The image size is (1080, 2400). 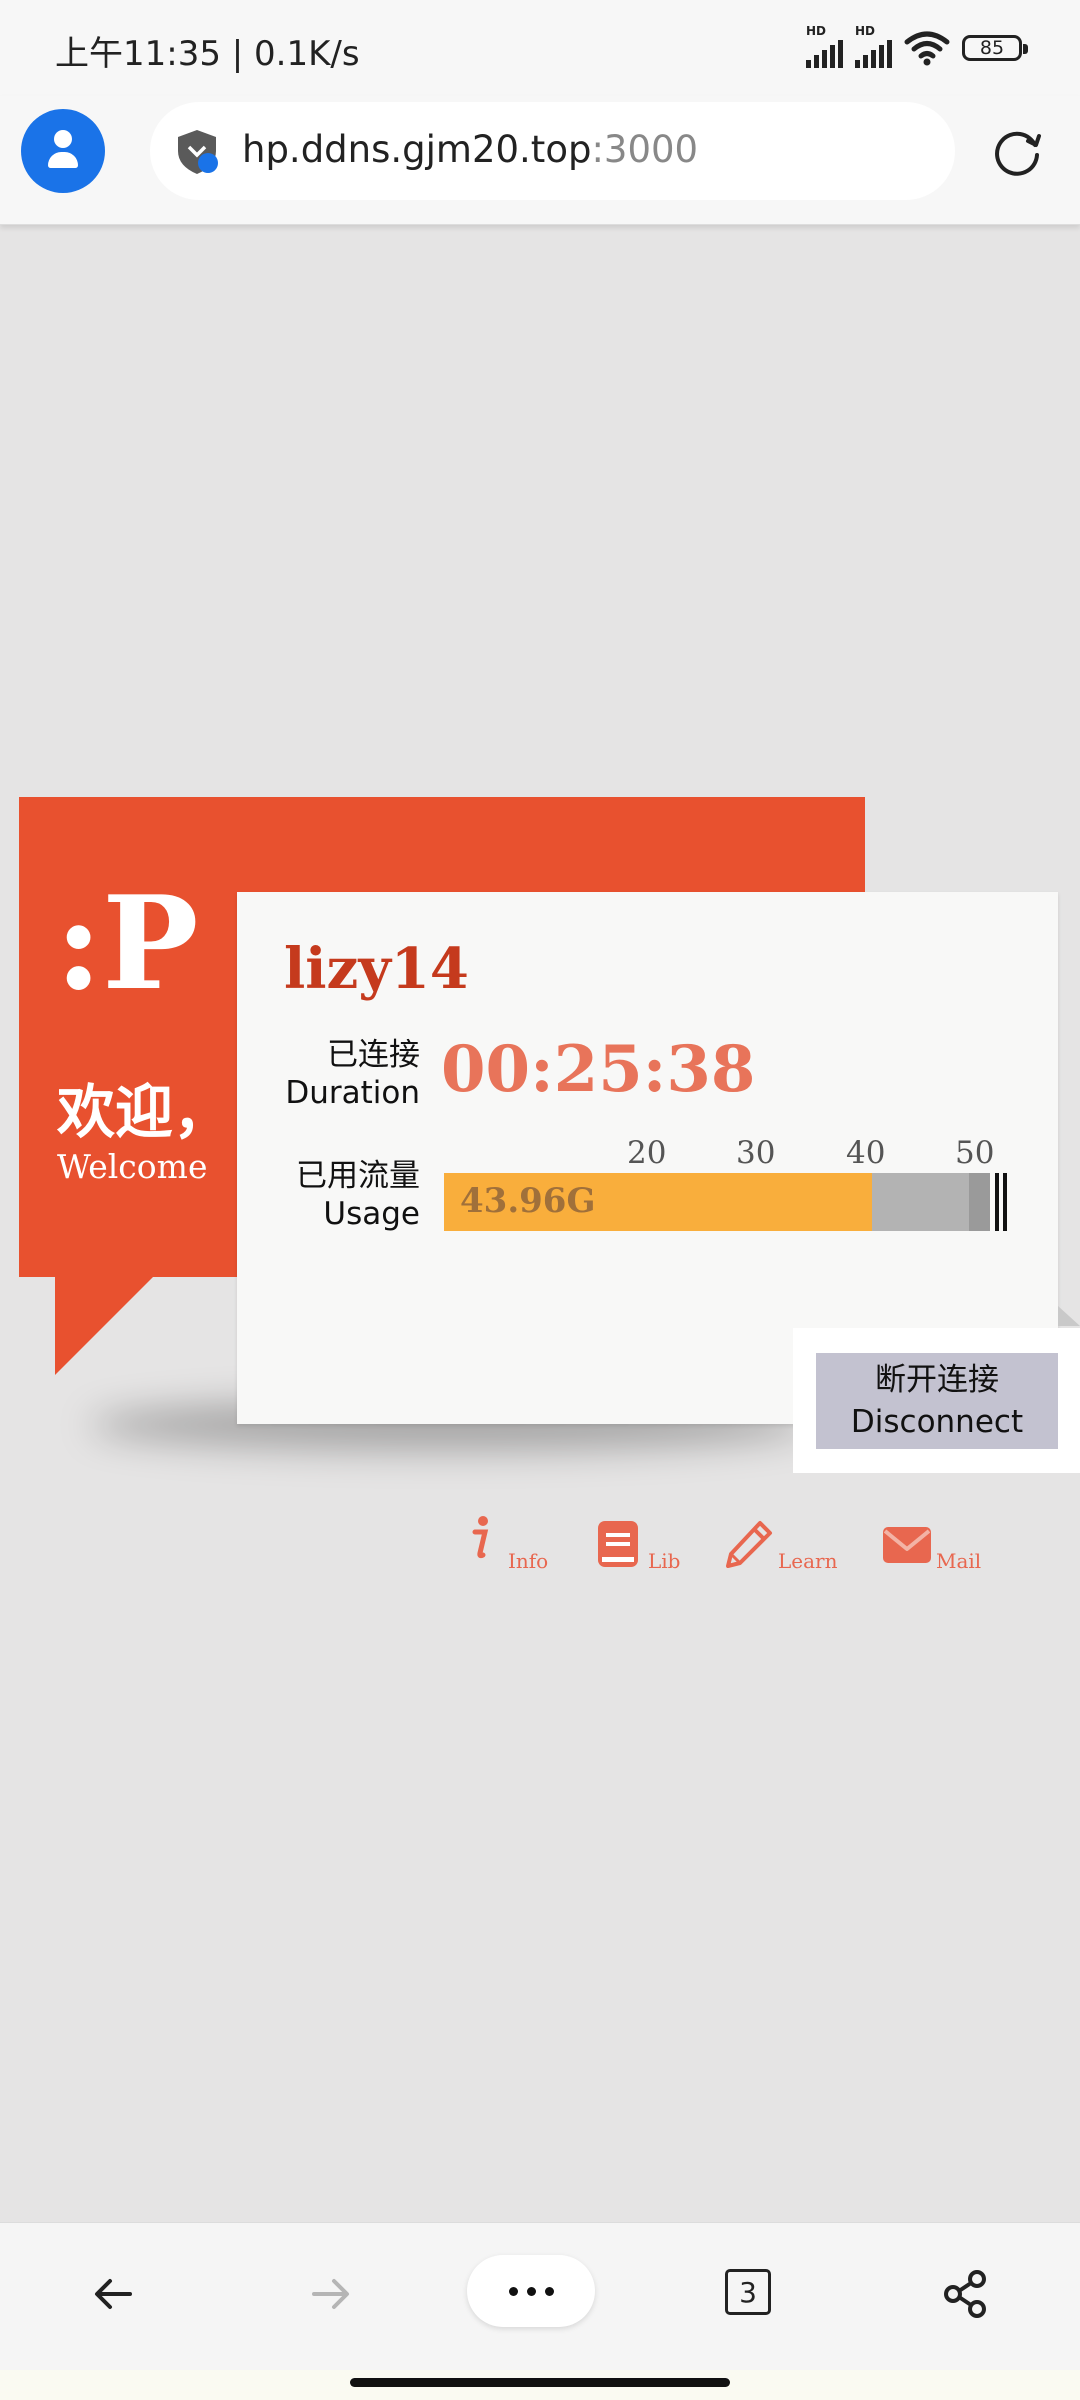 I want to click on link-mail: Mail, so click(x=937, y=1555).